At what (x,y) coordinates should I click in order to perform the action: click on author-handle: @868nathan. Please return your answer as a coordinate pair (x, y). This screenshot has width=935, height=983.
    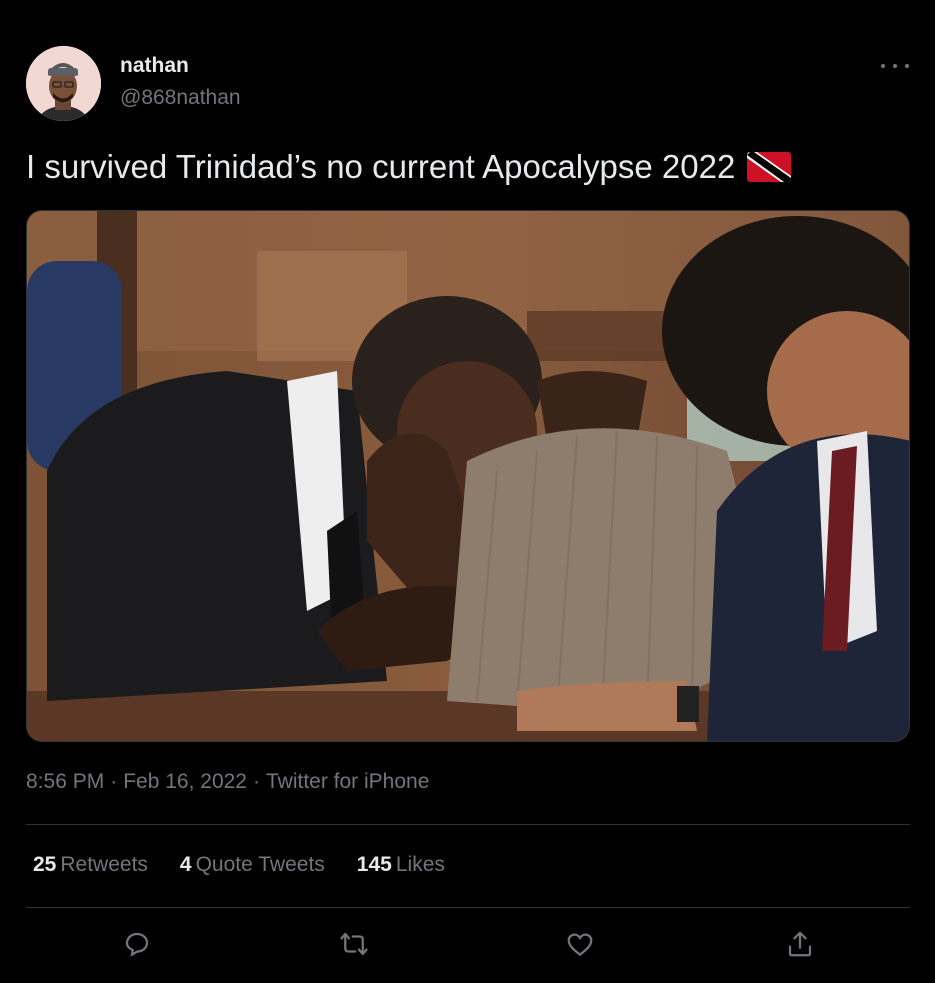
    Looking at the image, I should click on (180, 98).